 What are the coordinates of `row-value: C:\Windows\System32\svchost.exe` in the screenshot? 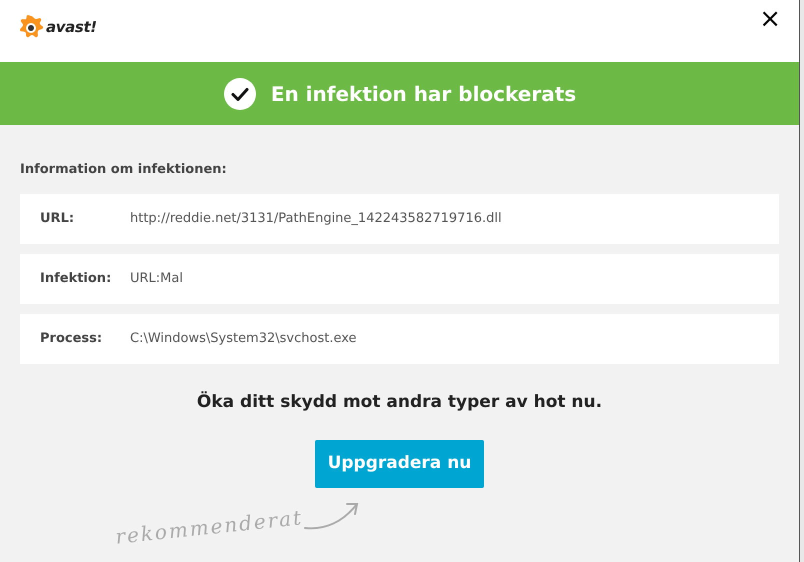 It's located at (243, 339).